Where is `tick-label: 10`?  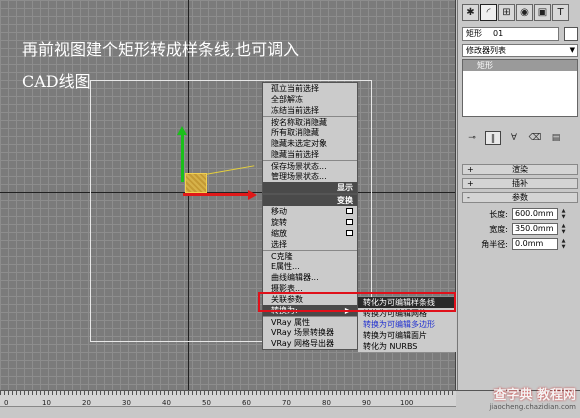 tick-label: 10 is located at coordinates (46, 403).